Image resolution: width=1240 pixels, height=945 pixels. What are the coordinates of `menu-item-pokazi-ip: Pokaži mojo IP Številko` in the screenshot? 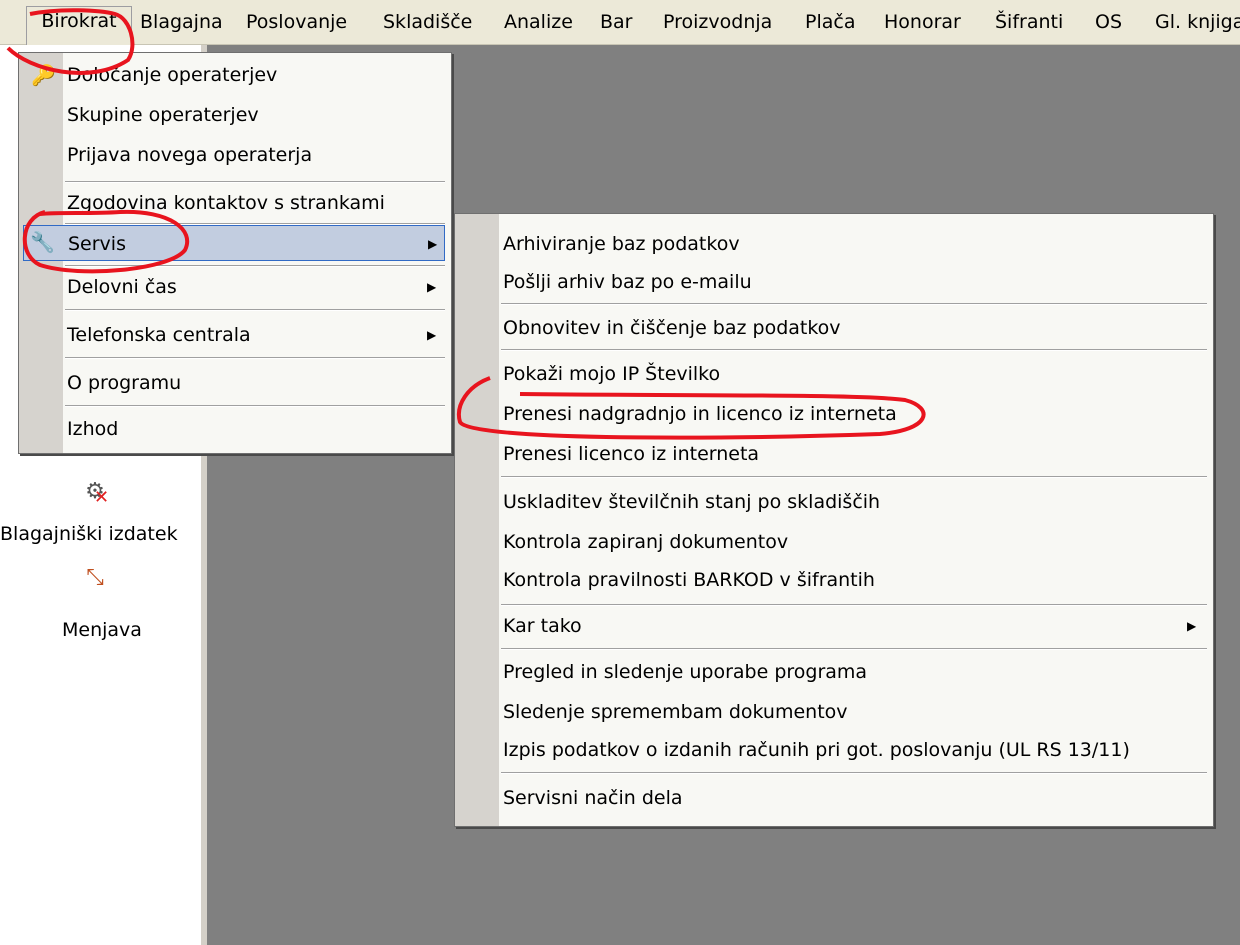 It's located at (611, 374).